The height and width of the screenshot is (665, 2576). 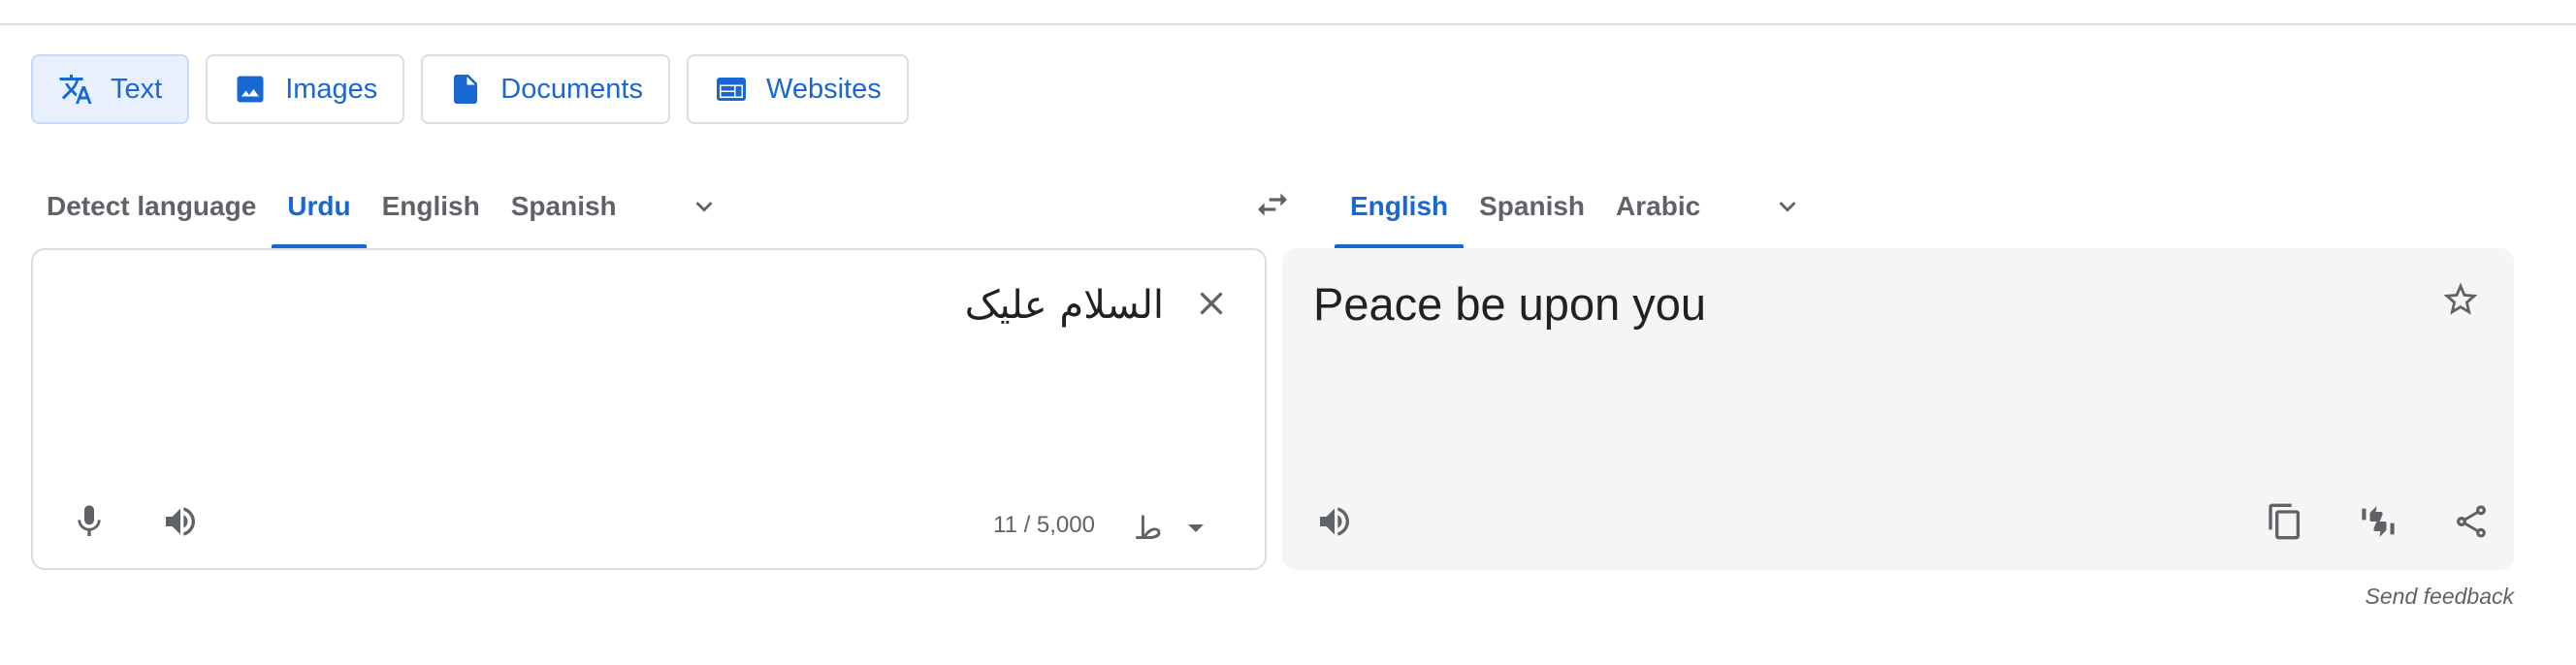 I want to click on source-more-languages-button, so click(x=704, y=206).